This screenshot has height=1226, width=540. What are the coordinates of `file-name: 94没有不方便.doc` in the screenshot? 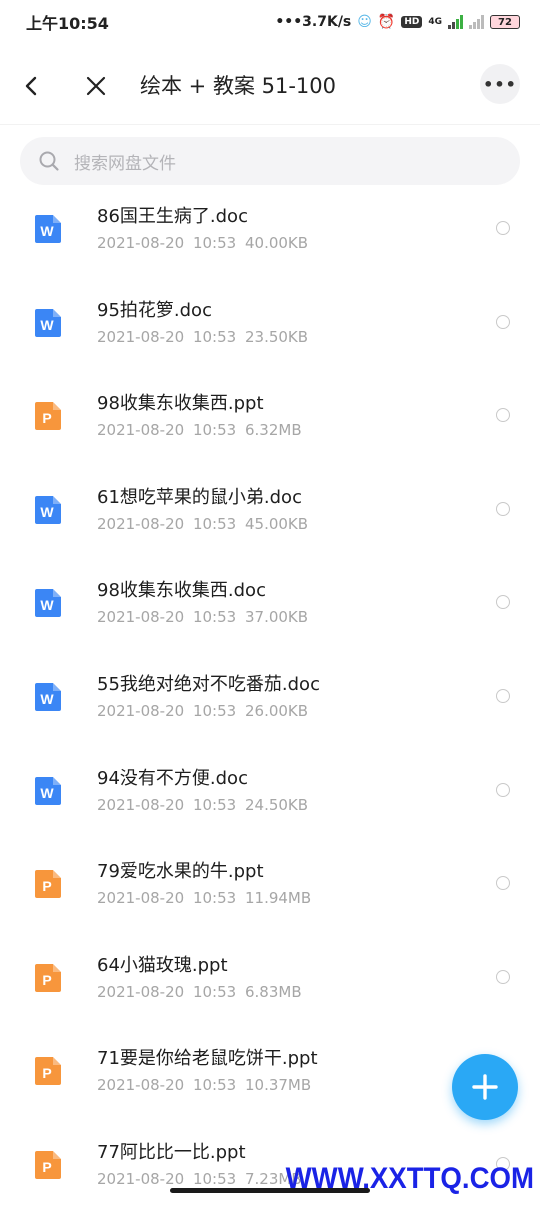 It's located at (172, 778).